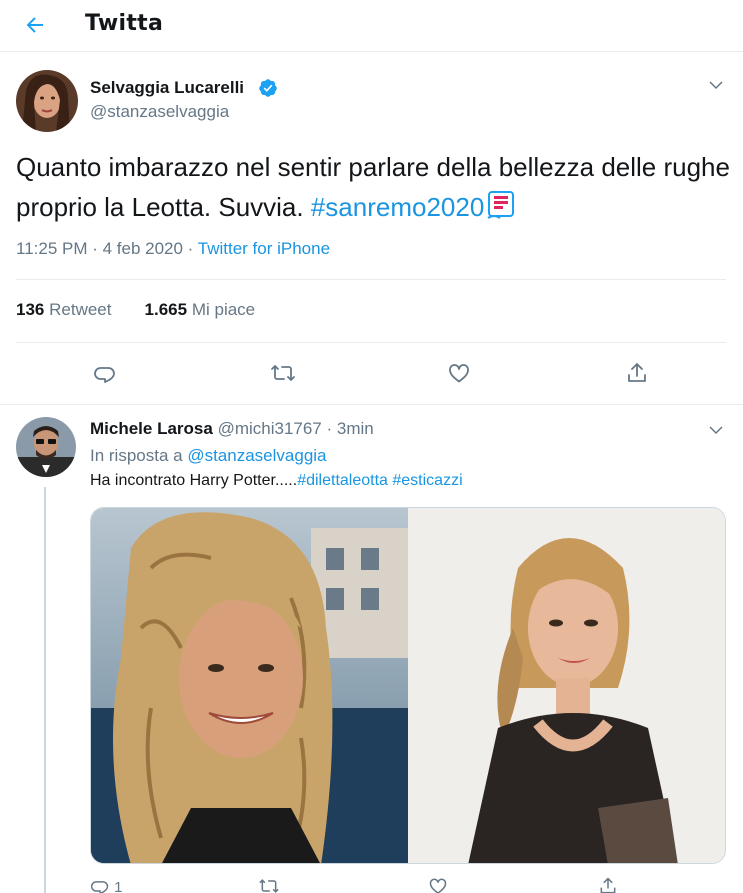 This screenshot has width=743, height=893. Describe the element at coordinates (270, 428) in the screenshot. I see `reply-author-handle: @michi31767` at that location.